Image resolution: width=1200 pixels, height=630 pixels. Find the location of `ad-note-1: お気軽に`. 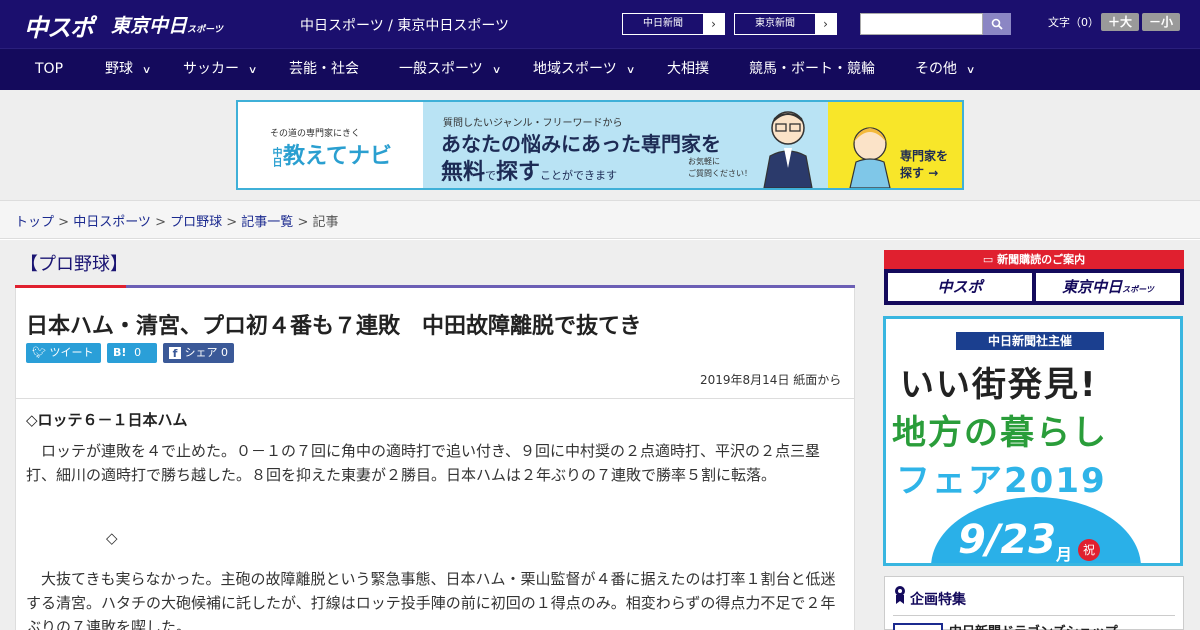

ad-note-1: お気軽に is located at coordinates (704, 161).